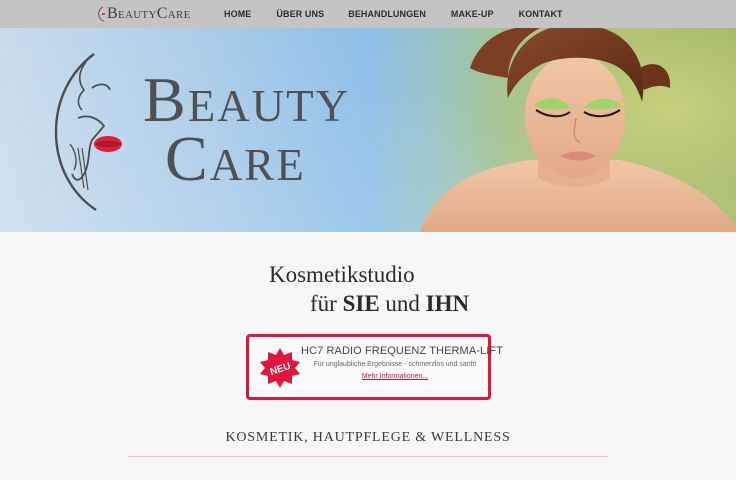 Image resolution: width=736 pixels, height=480 pixels. What do you see at coordinates (472, 14) in the screenshot?
I see `nav-makeup: MAKE-UP` at bounding box center [472, 14].